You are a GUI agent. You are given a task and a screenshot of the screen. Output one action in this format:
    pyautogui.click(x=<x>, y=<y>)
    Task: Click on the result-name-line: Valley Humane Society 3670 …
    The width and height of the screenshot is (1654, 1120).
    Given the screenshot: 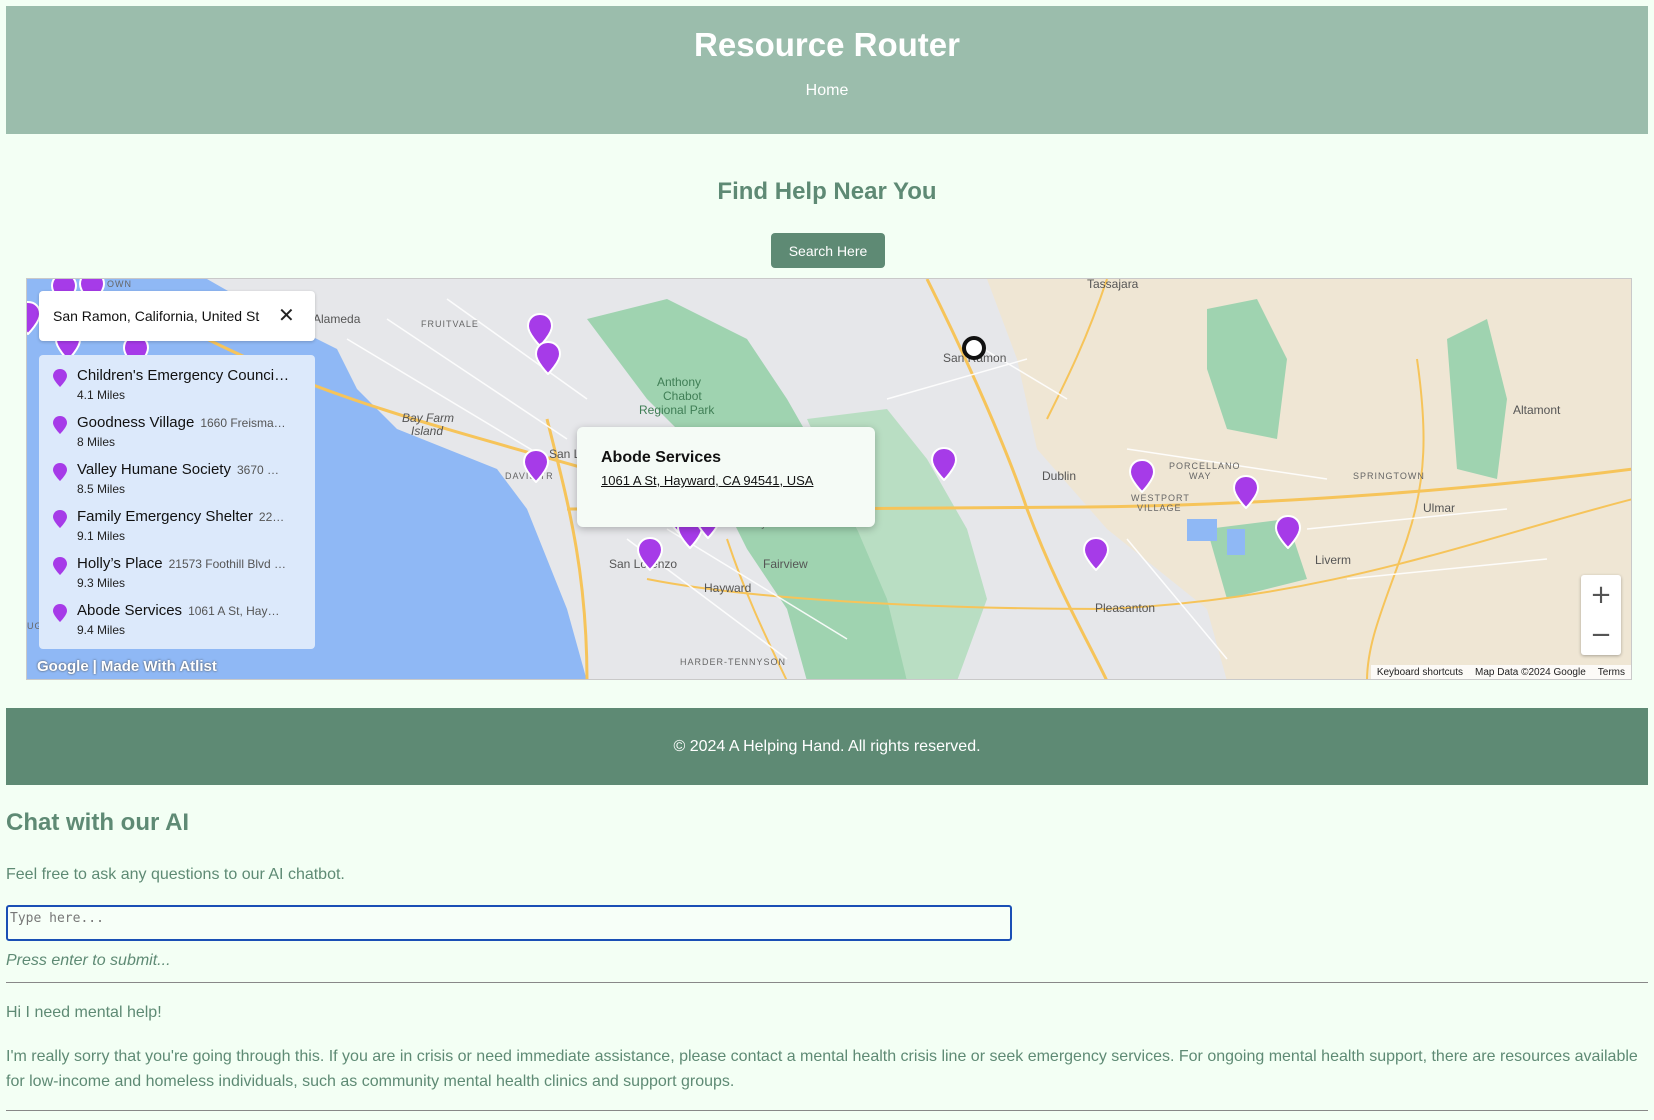 What is the action you would take?
    pyautogui.click(x=189, y=469)
    